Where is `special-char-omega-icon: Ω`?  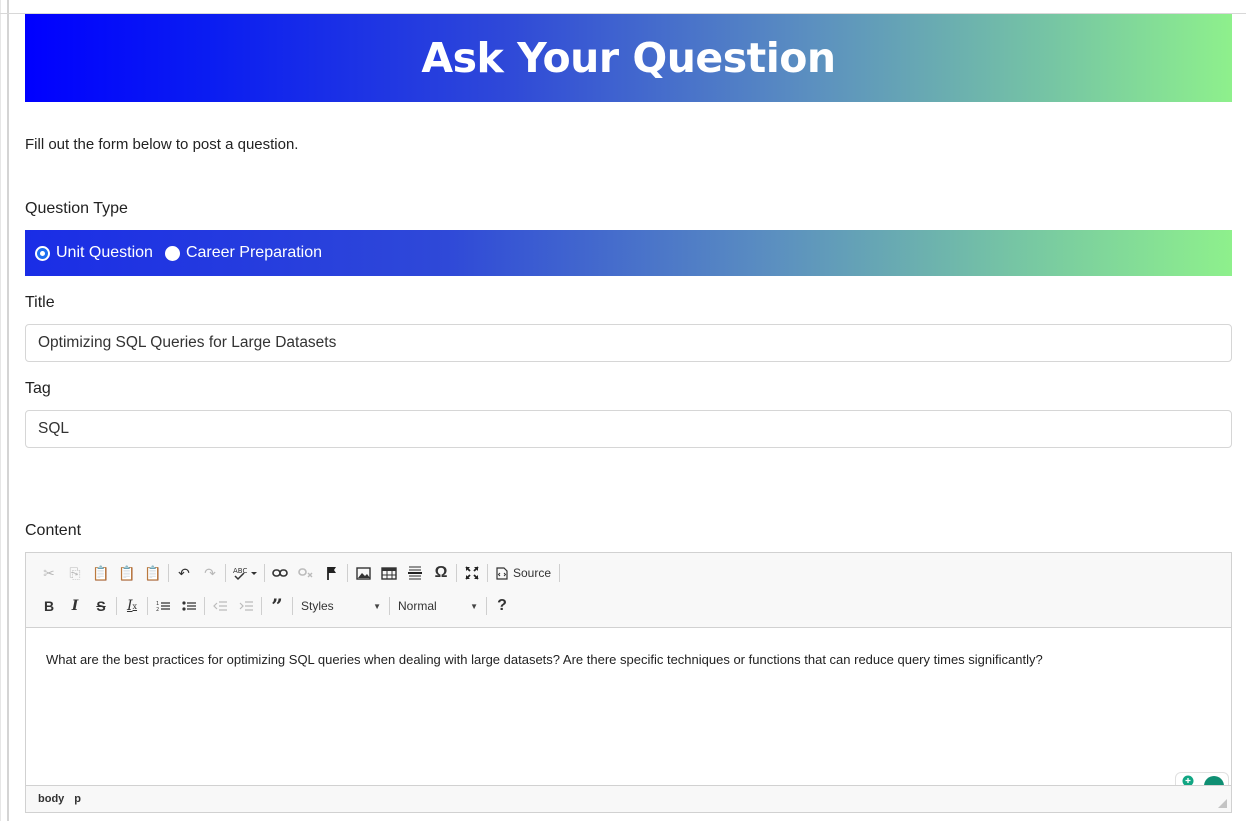
special-char-omega-icon: Ω is located at coordinates (441, 573).